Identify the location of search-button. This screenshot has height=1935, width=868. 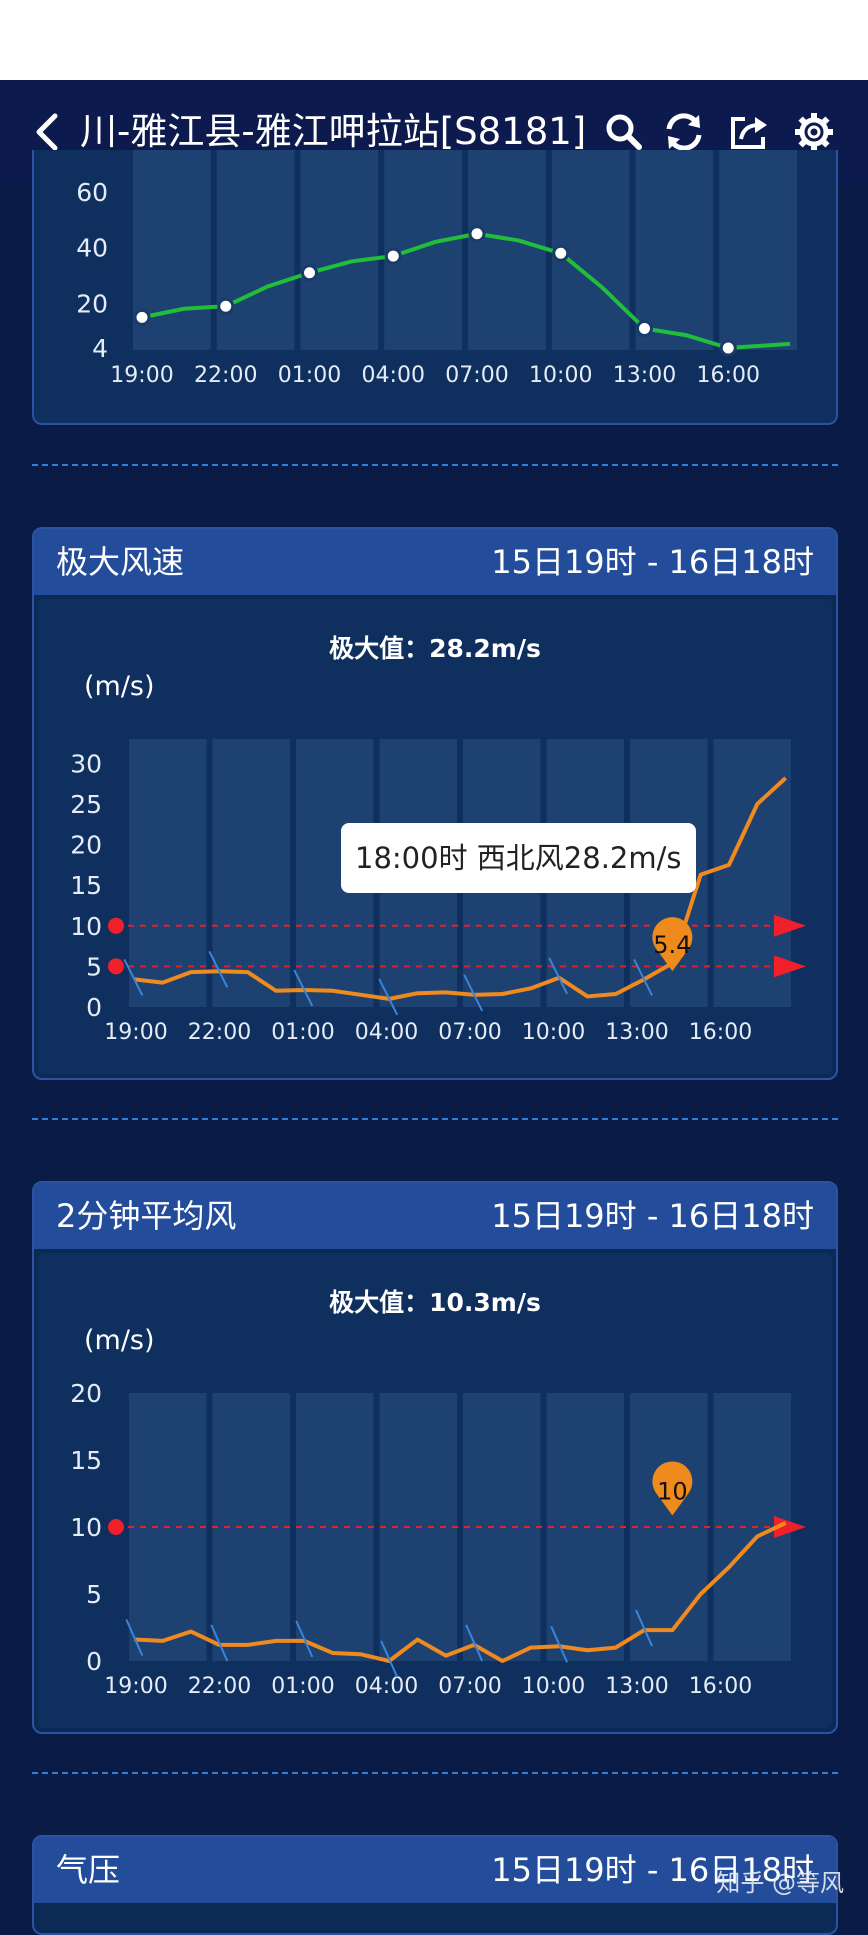
(624, 132).